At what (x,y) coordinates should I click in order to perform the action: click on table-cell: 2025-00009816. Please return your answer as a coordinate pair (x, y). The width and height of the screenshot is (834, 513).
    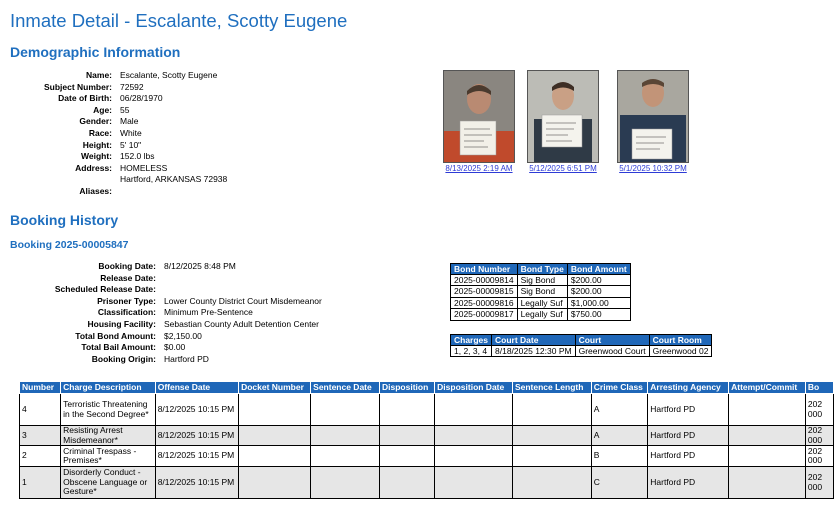
    Looking at the image, I should click on (484, 303).